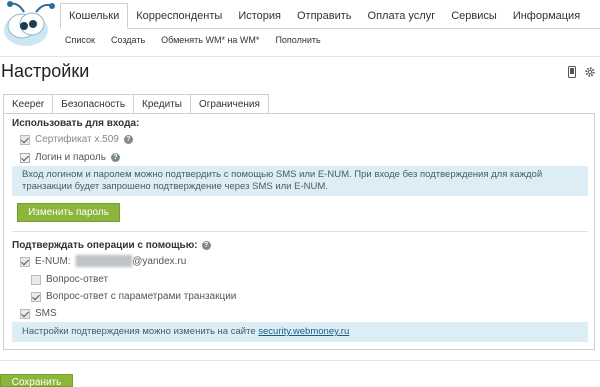  Describe the element at coordinates (229, 104) in the screenshot. I see `tab-limits: Ограничения` at that location.